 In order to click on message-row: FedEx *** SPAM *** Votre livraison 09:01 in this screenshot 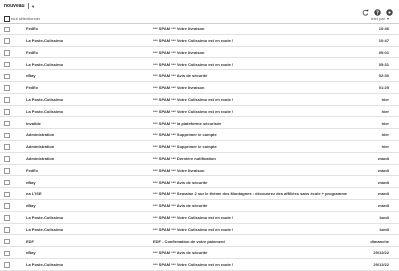, I will do `click(199, 53)`.